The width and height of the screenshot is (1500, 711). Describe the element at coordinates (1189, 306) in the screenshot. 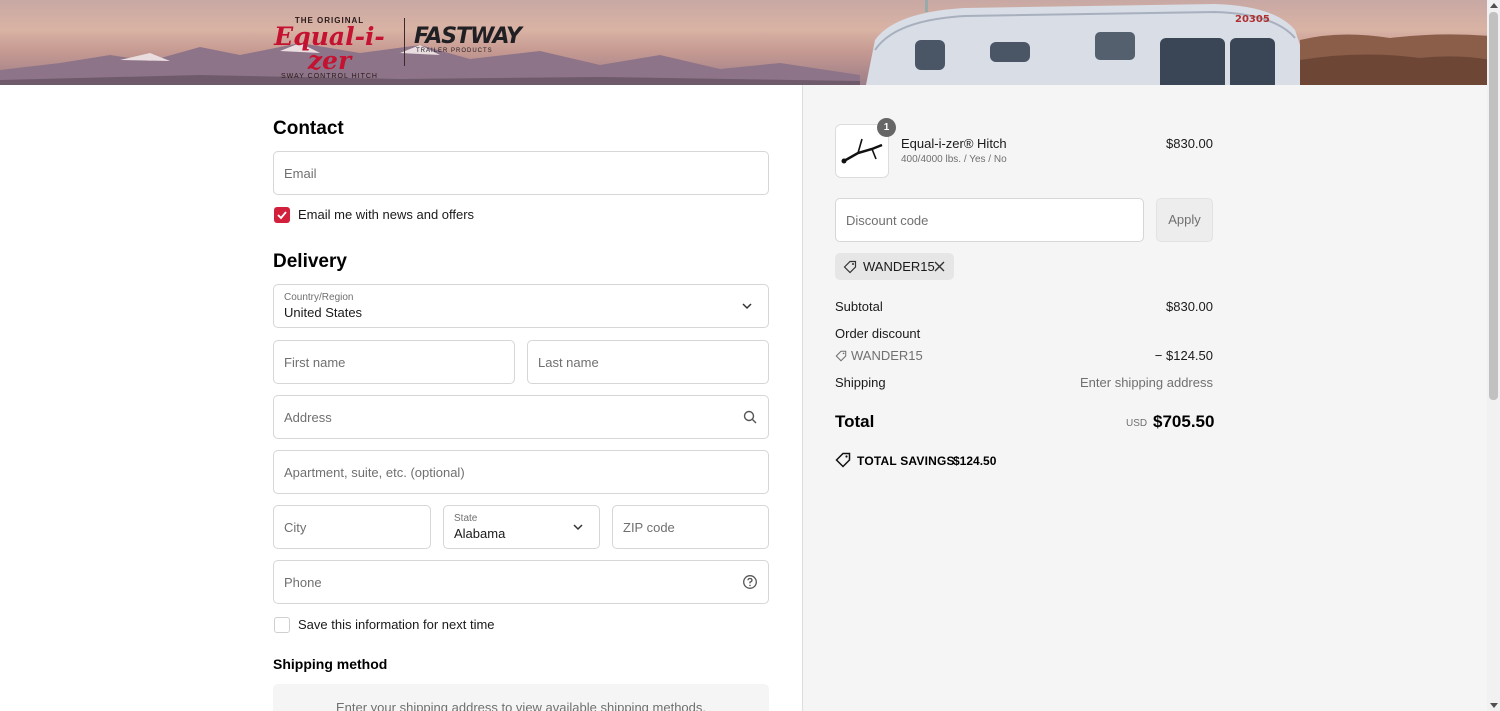

I see `subtotal-value: $830.00` at that location.